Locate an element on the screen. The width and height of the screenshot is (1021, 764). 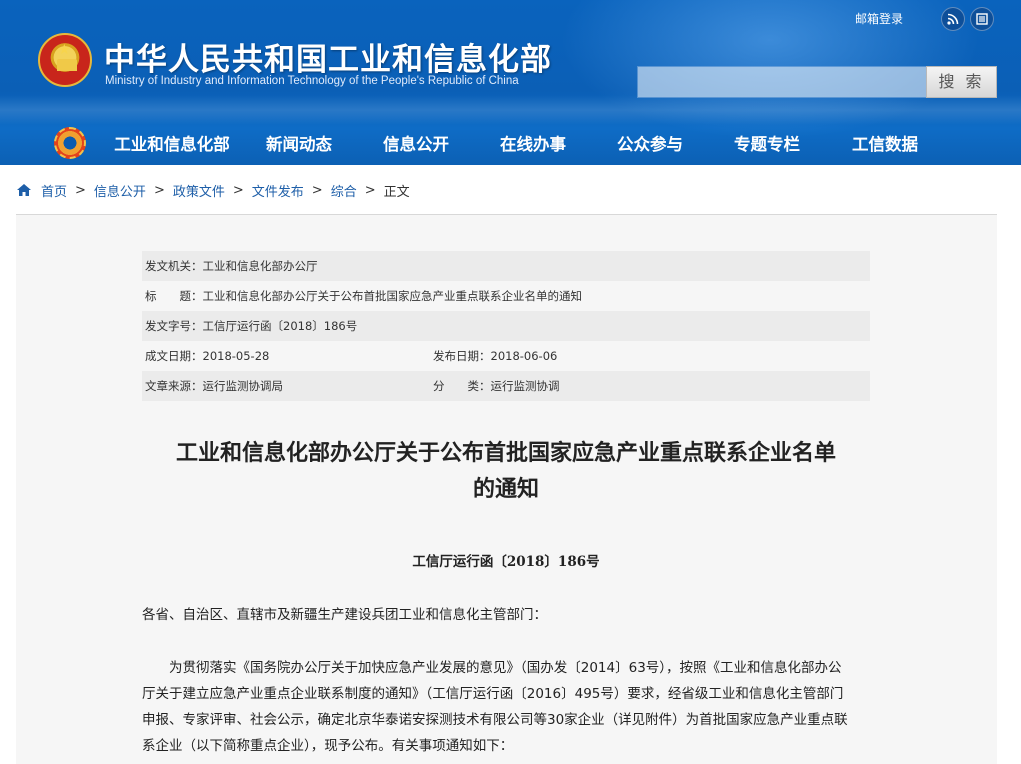
home-icon is located at coordinates (24, 190).